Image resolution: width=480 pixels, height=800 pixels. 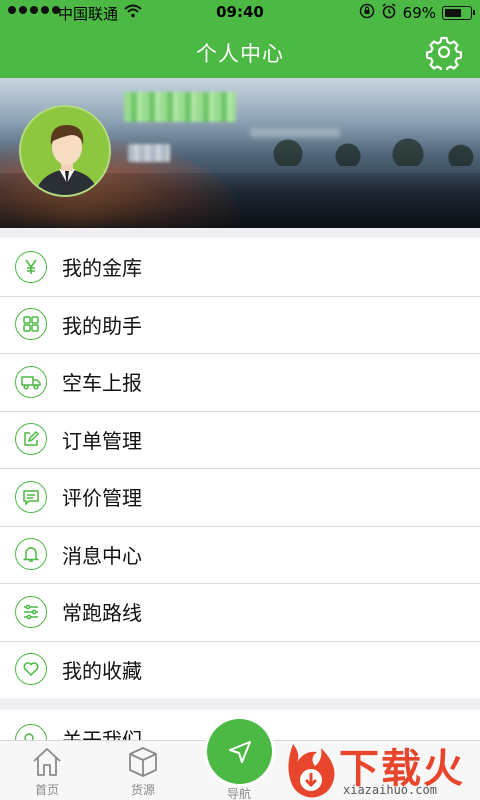 What do you see at coordinates (389, 13) in the screenshot?
I see `alarm-icon` at bounding box center [389, 13].